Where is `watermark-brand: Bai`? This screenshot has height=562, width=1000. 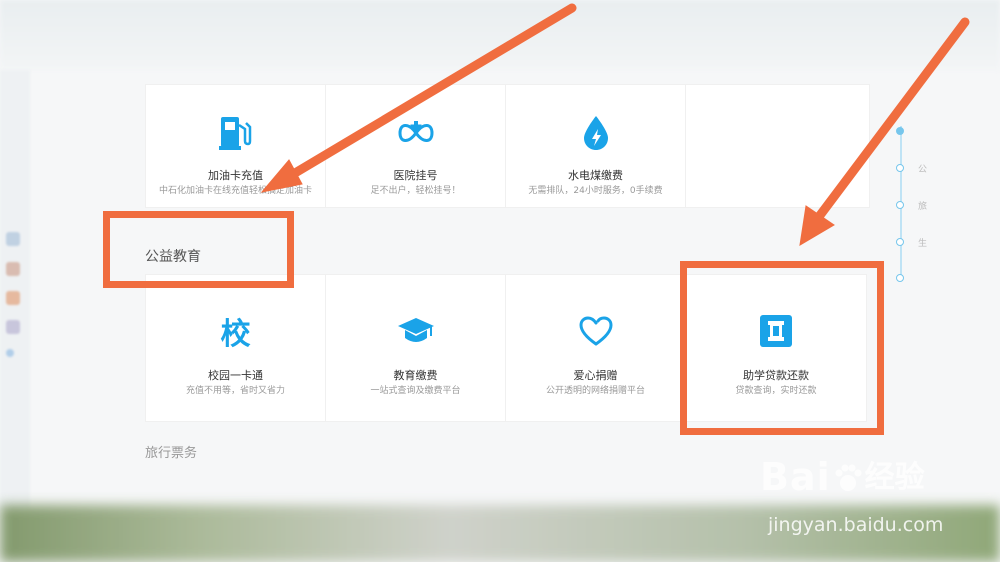
watermark-brand: Bai is located at coordinates (795, 477).